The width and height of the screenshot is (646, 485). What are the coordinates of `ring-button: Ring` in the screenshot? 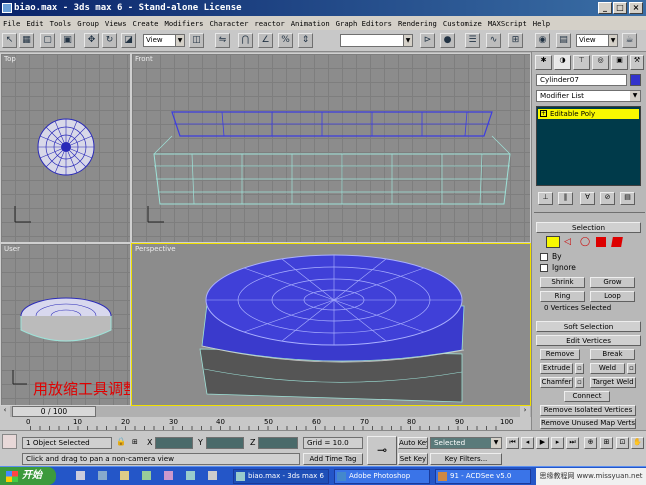 It's located at (562, 296).